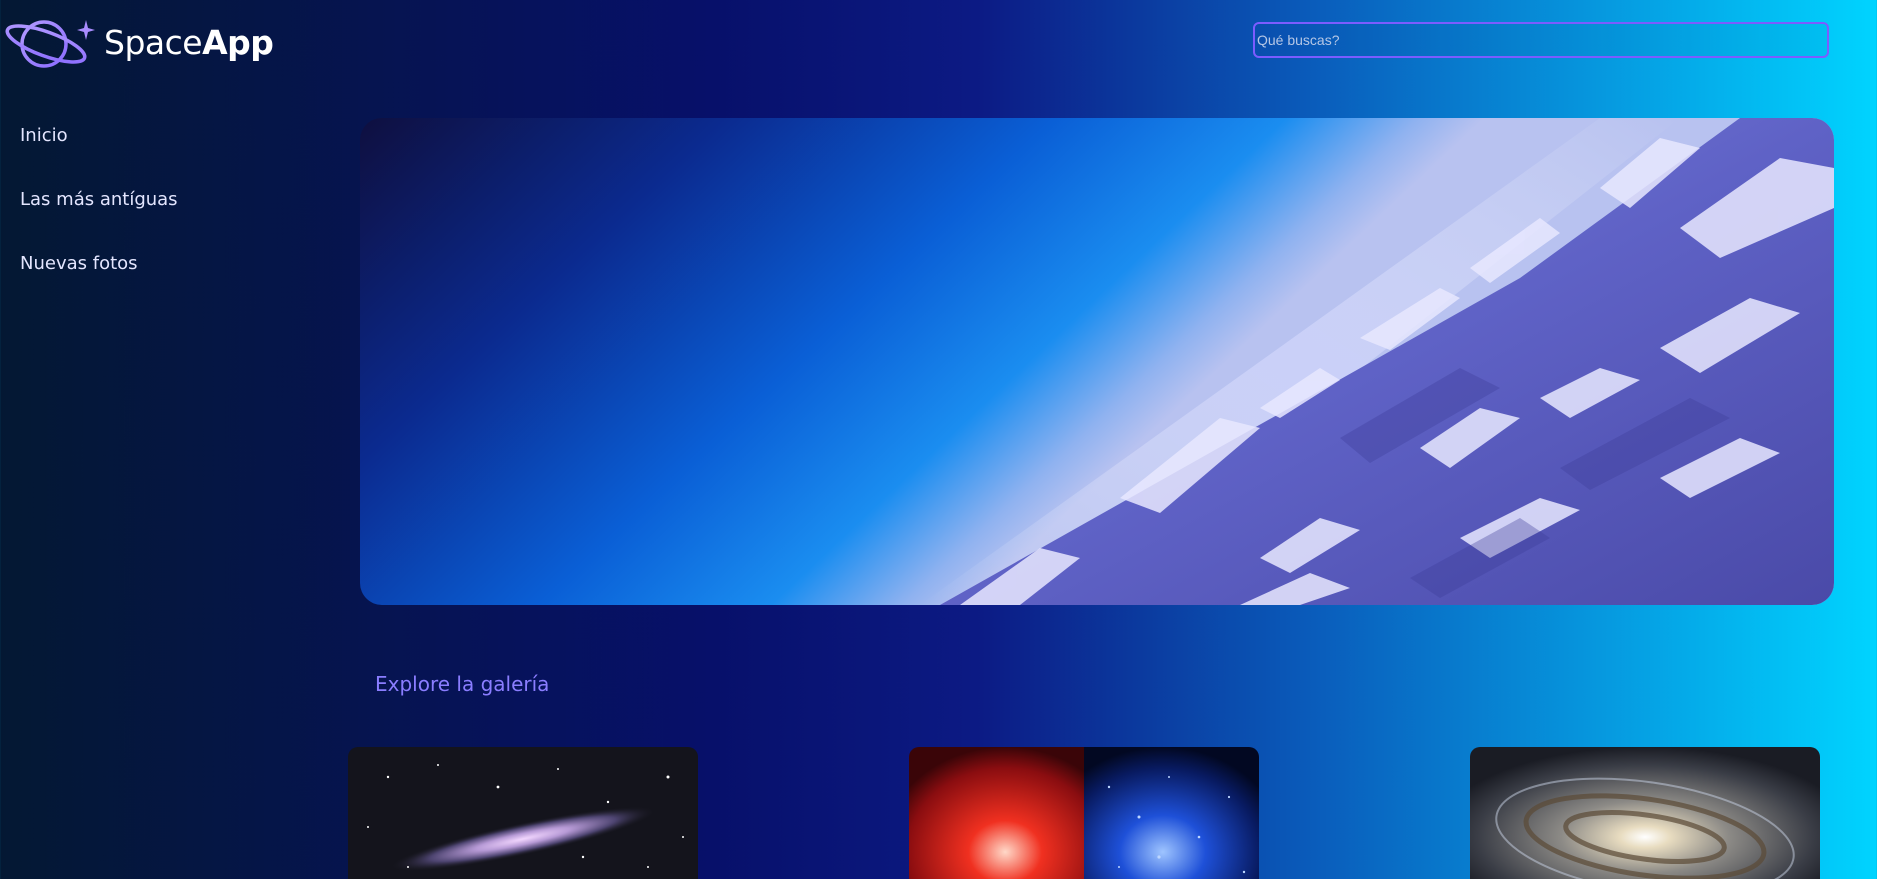 This screenshot has width=1877, height=879. I want to click on spiral-galaxy-image, so click(1645, 813).